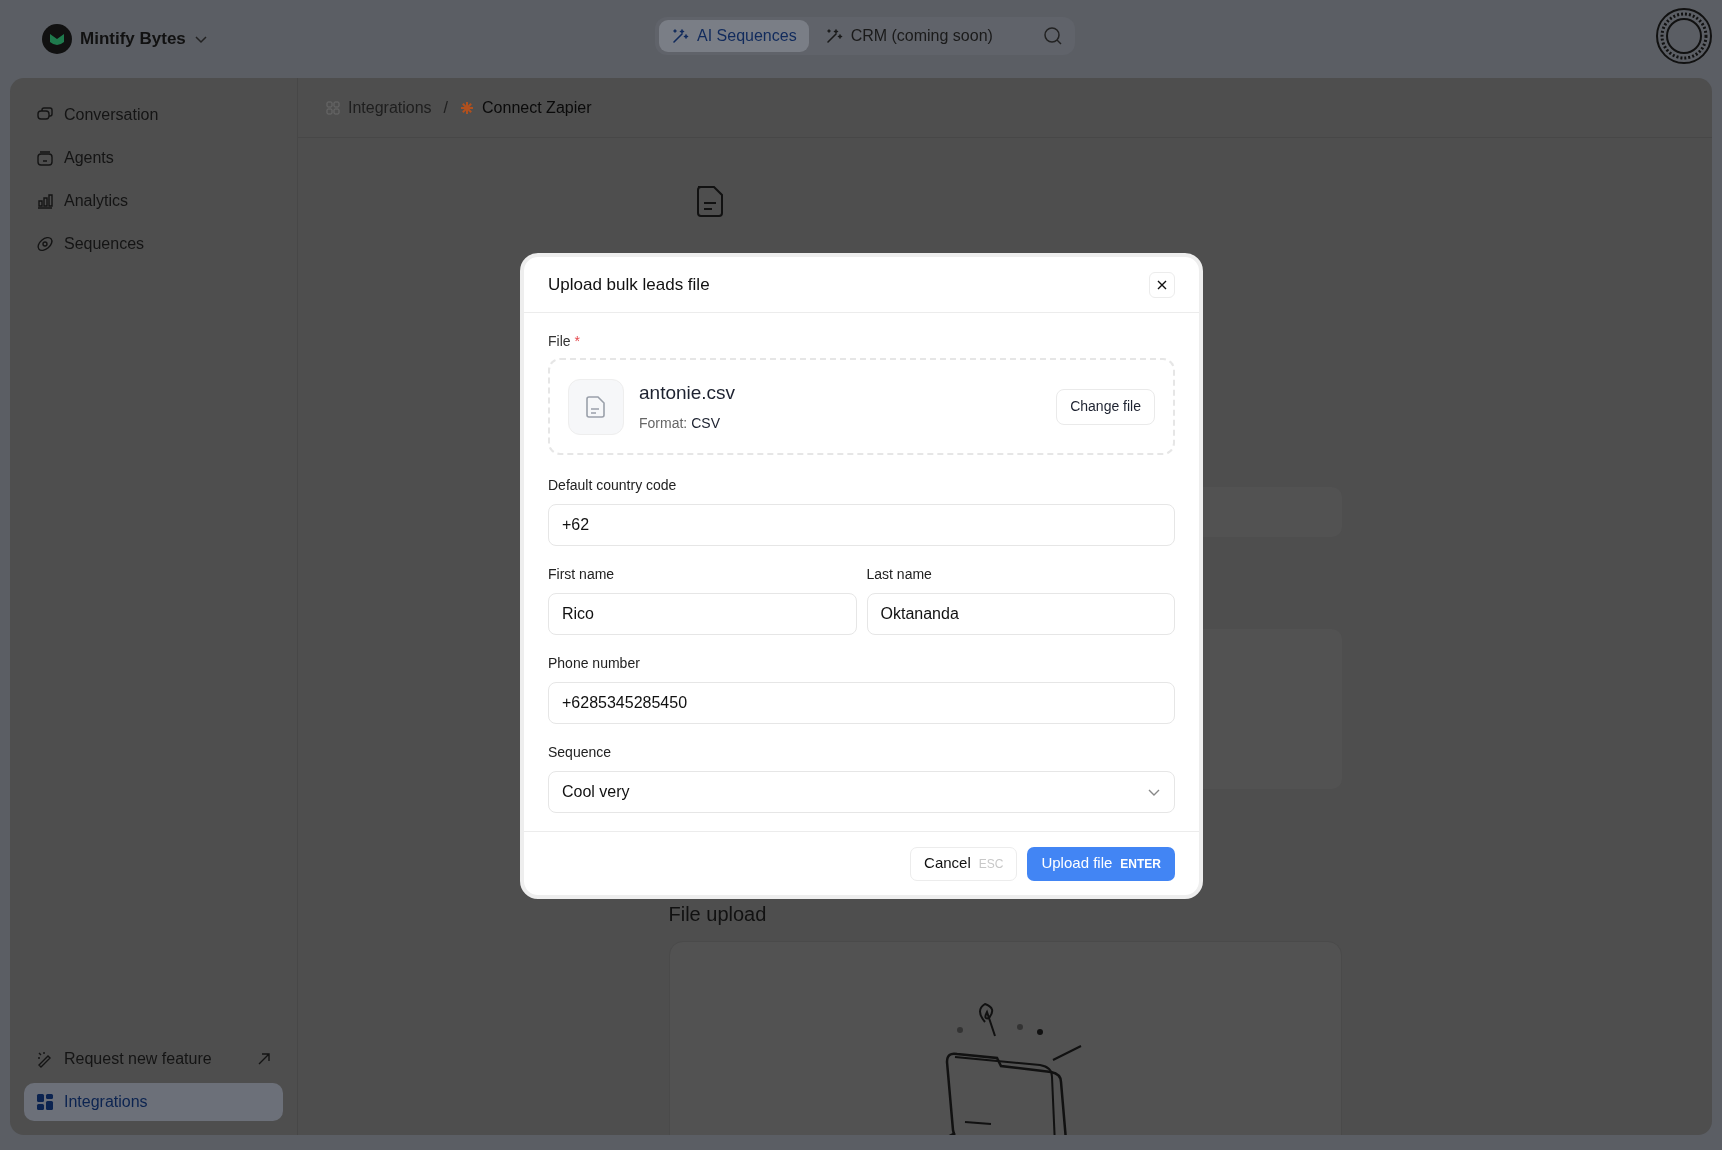  I want to click on sidebar-item: Conversation, so click(153, 115).